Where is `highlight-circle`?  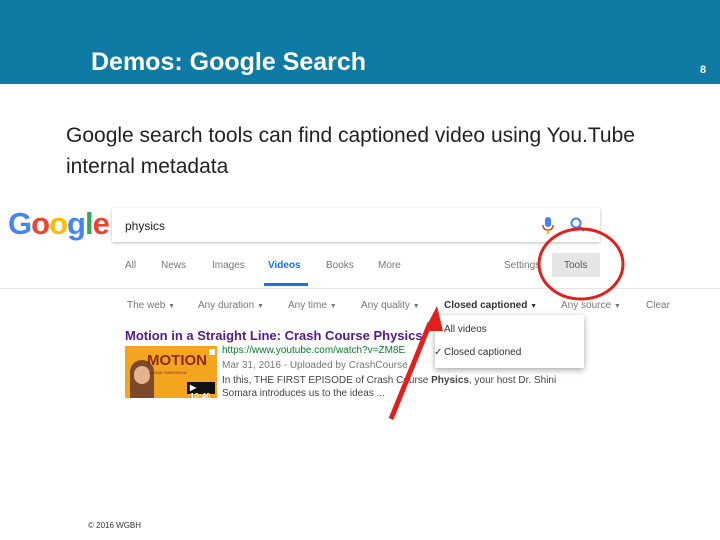 highlight-circle is located at coordinates (581, 264).